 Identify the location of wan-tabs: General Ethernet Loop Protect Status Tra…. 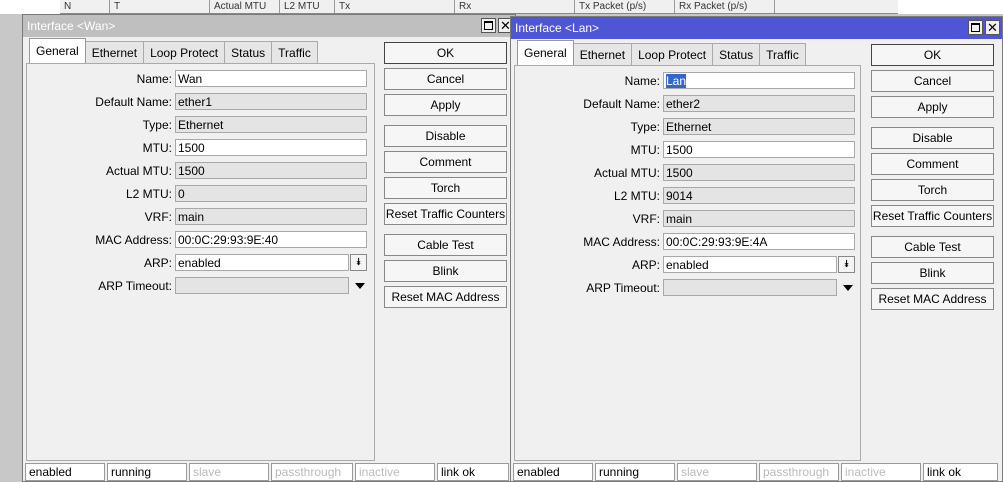
(173, 50).